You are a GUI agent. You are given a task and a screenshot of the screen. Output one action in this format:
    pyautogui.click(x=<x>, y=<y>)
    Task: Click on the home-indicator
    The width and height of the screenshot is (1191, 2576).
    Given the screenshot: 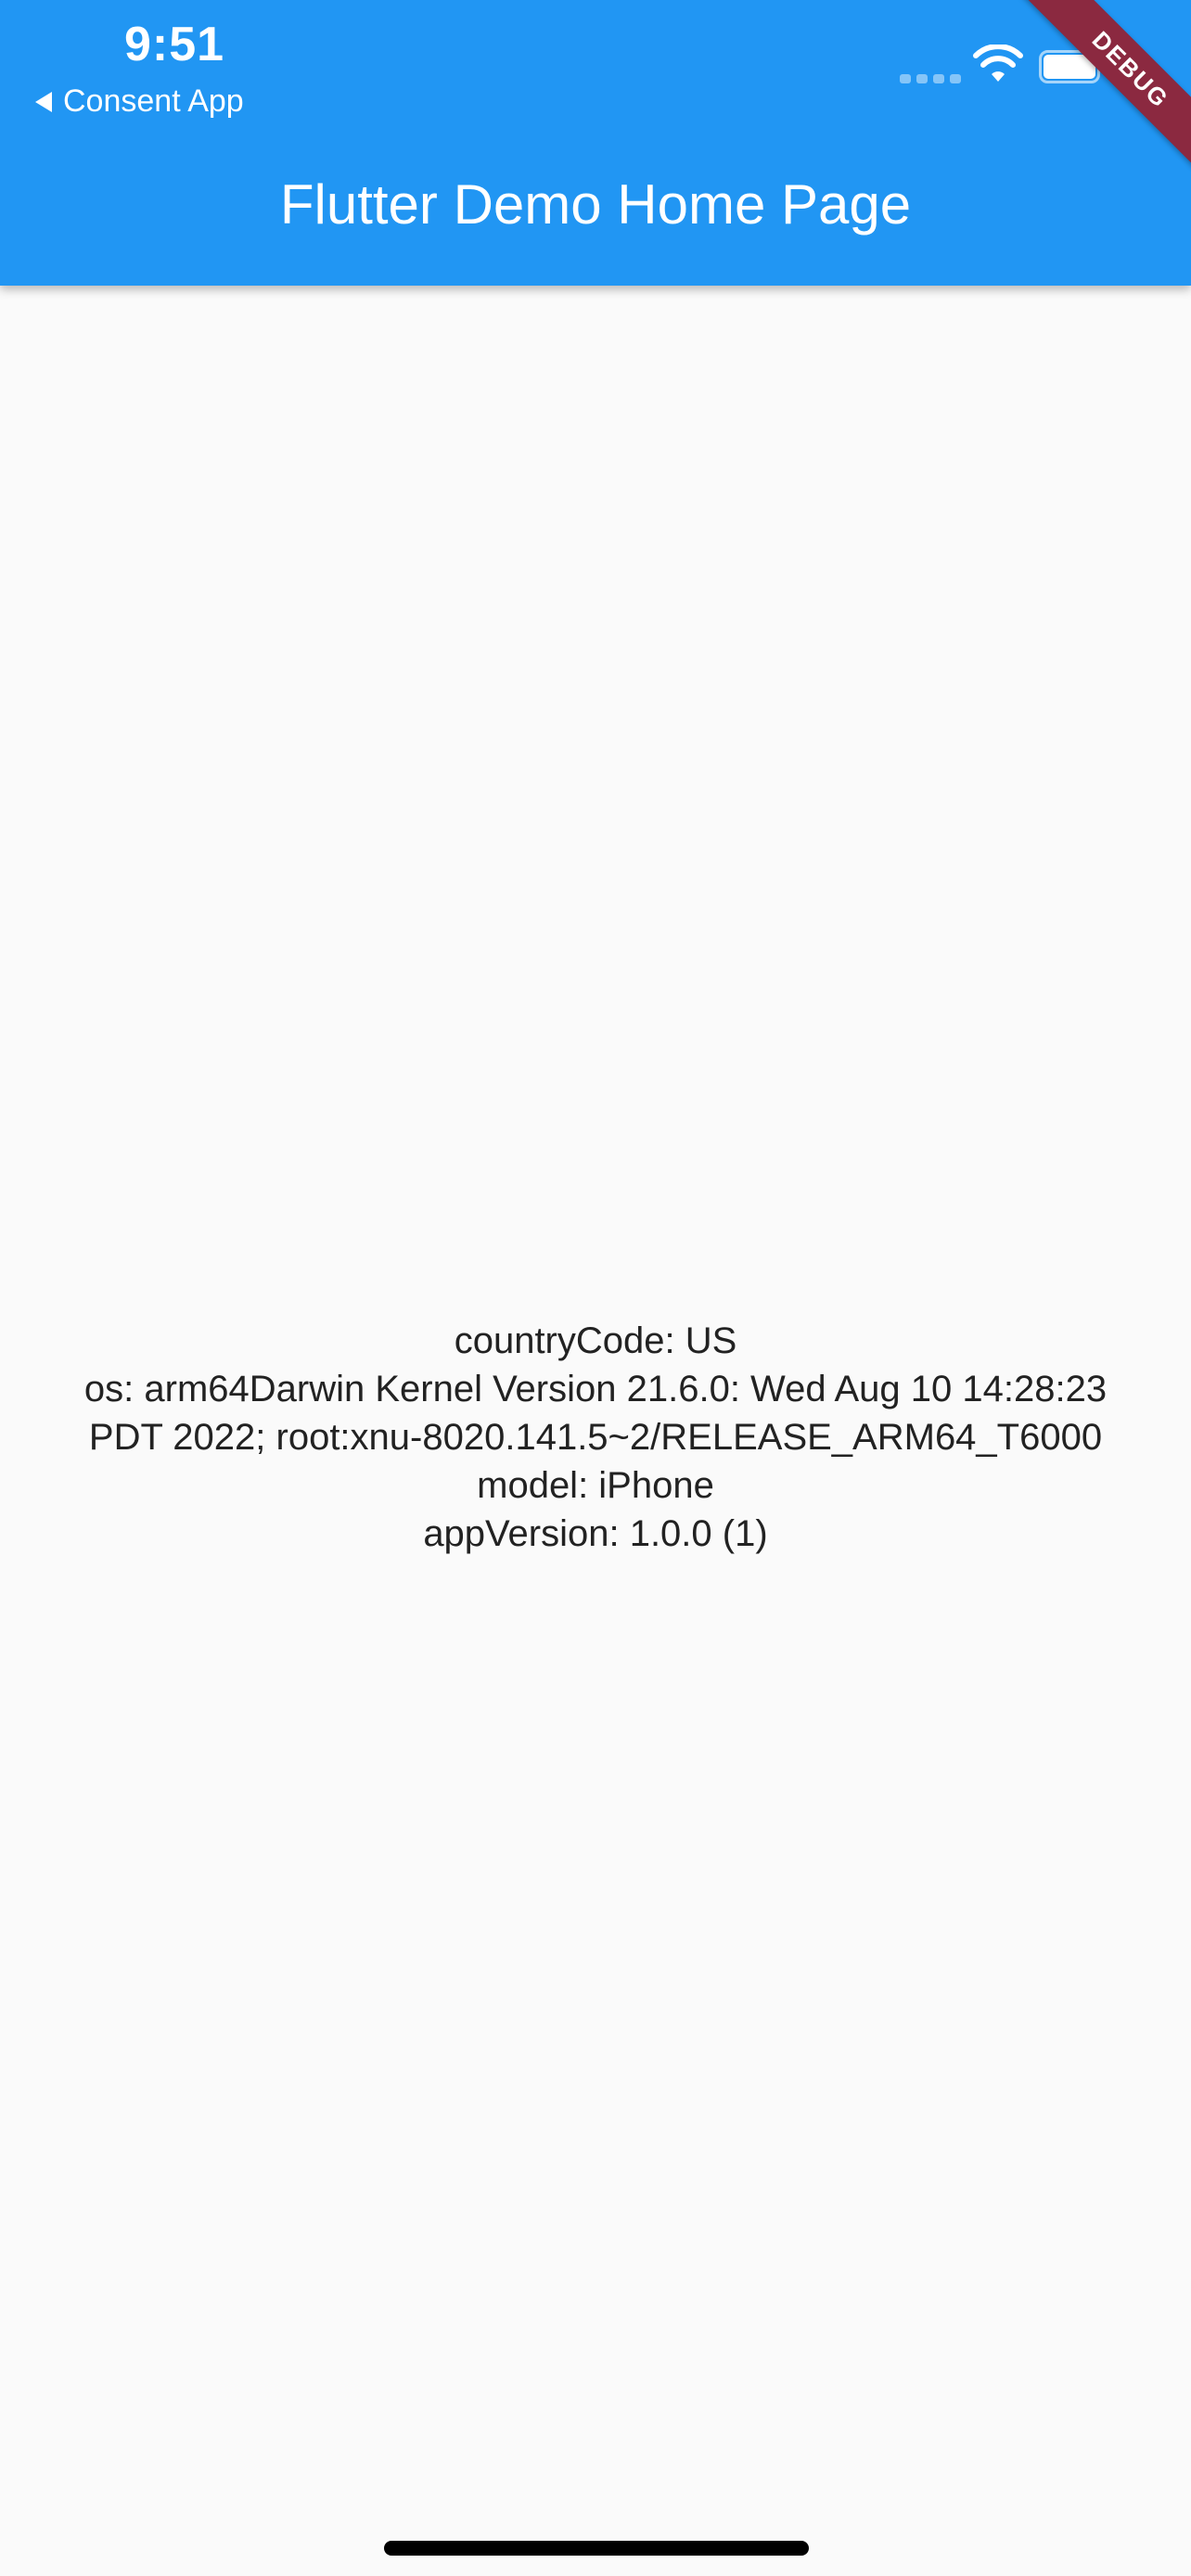 What is the action you would take?
    pyautogui.click(x=597, y=2548)
    